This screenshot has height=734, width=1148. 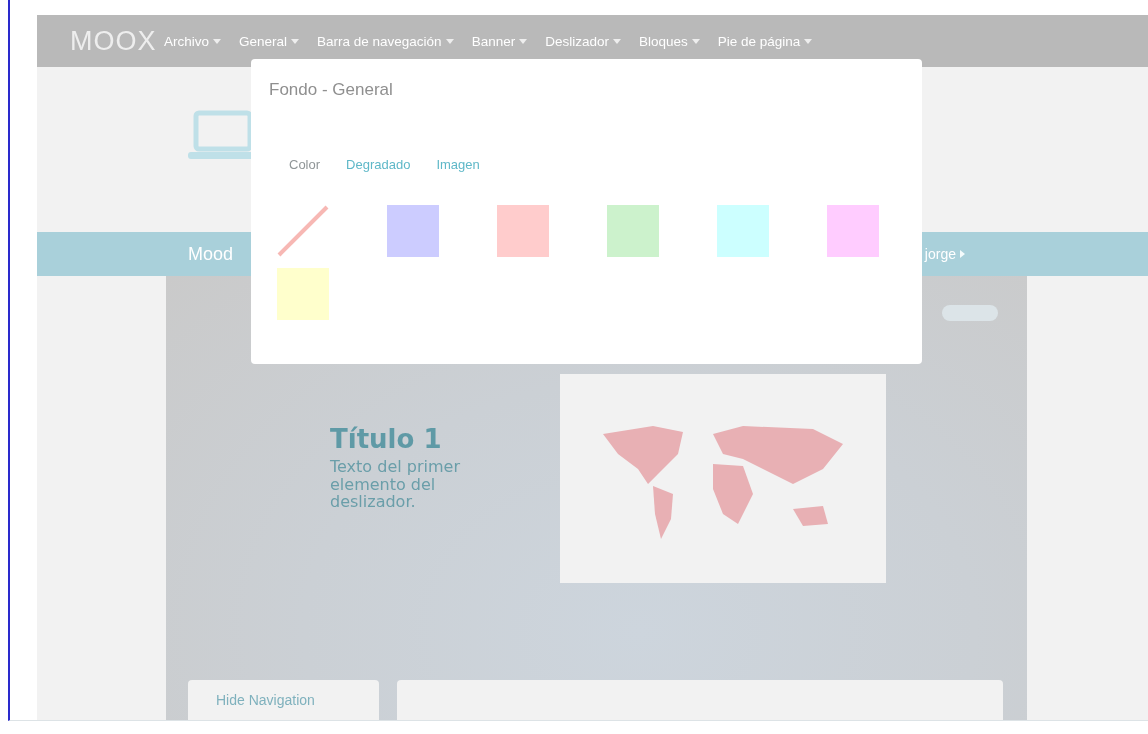 What do you see at coordinates (458, 164) in the screenshot?
I see `tab: Imagen` at bounding box center [458, 164].